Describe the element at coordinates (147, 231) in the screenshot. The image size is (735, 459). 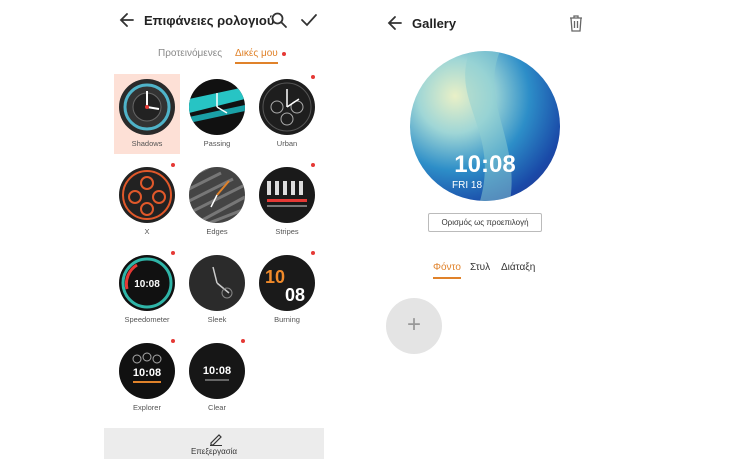
I see `face-label: X` at that location.